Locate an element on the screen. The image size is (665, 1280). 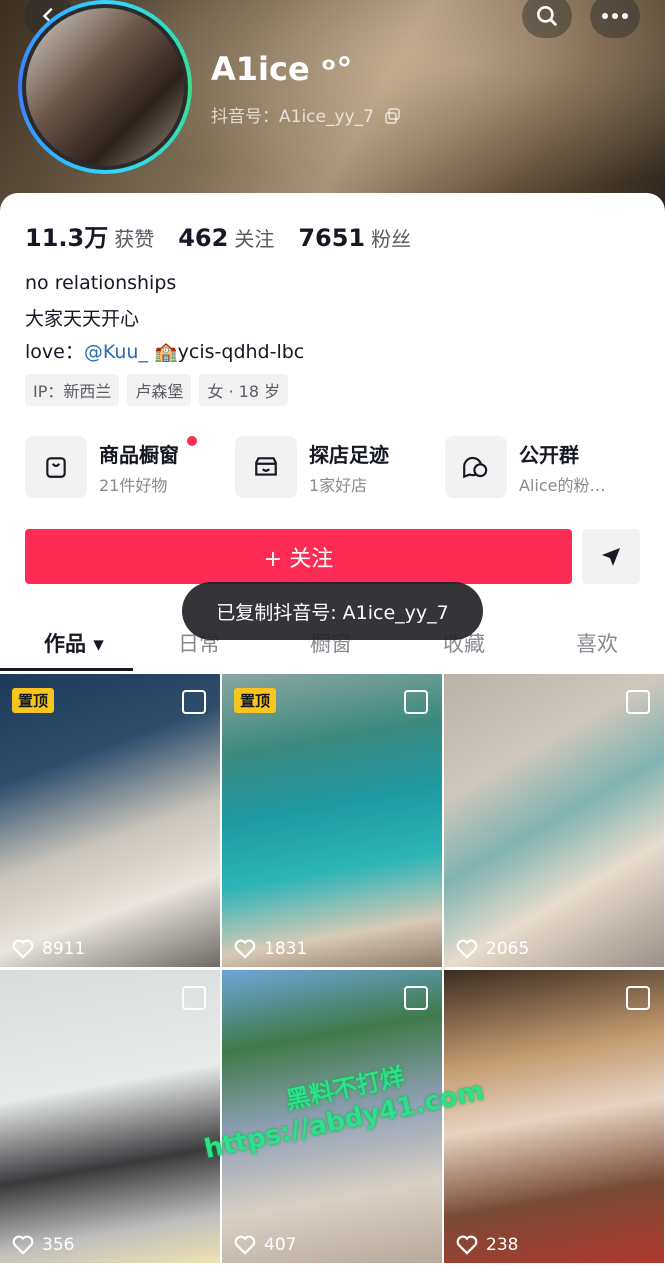
like-count: 1831 is located at coordinates (270, 949).